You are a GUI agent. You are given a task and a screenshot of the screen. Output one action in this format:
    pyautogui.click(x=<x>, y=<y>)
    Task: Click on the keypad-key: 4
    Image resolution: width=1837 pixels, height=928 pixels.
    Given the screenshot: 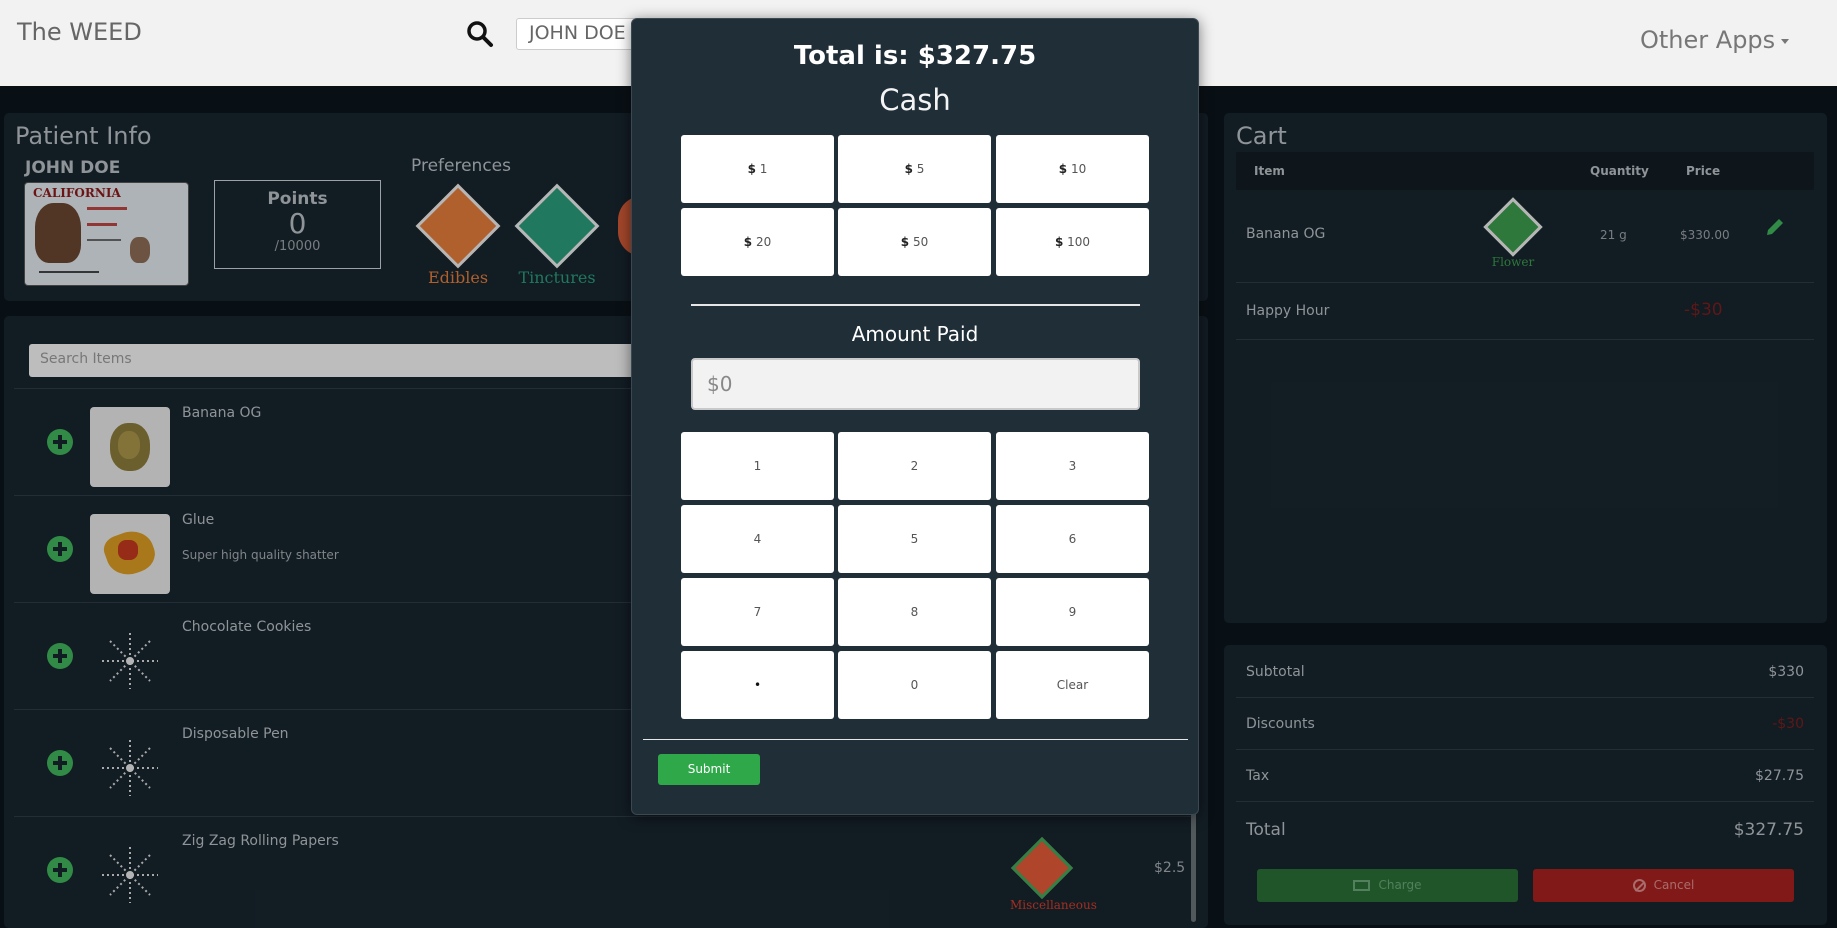 What is the action you would take?
    pyautogui.click(x=757, y=539)
    